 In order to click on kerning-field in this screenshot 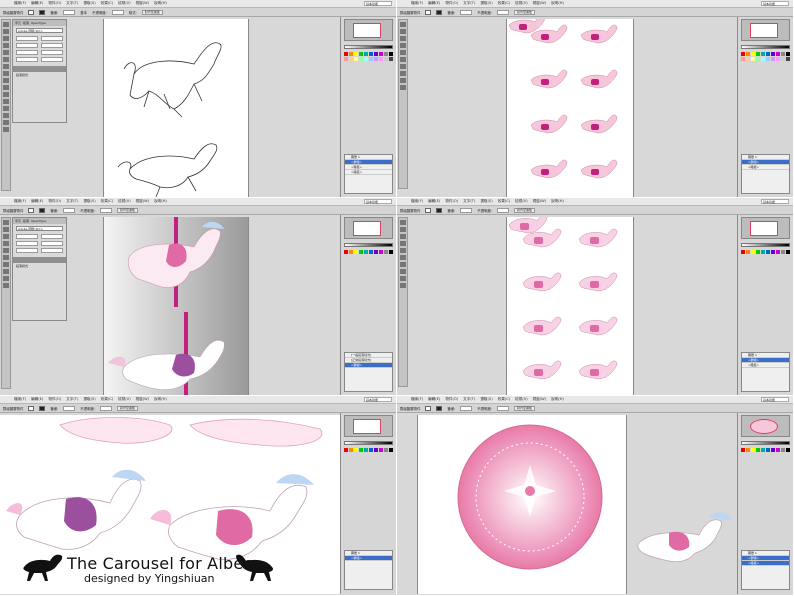, I will do `click(27, 45)`.